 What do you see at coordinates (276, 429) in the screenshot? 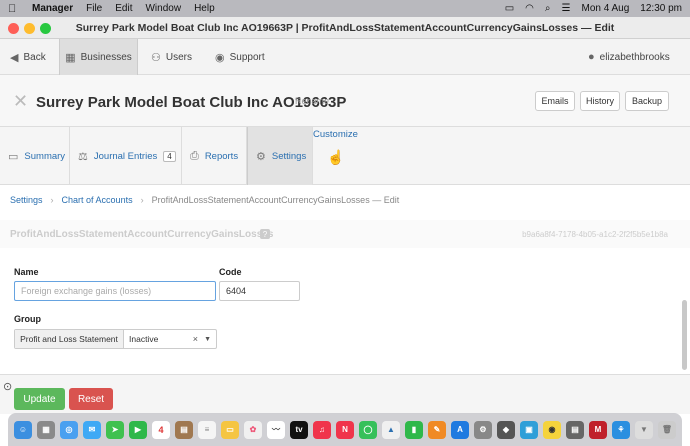
I see `freeform-icon: 〰` at bounding box center [276, 429].